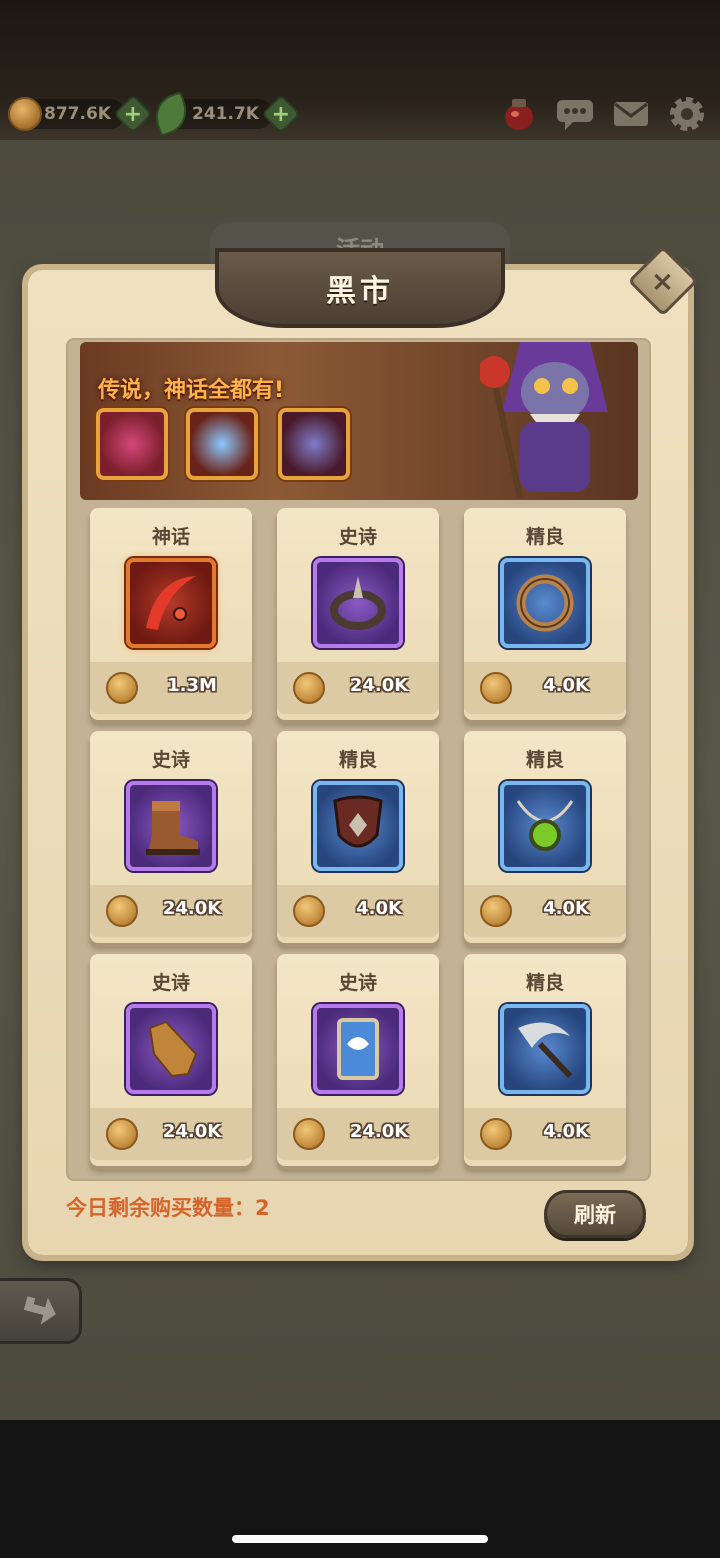 Image resolution: width=720 pixels, height=1558 pixels. What do you see at coordinates (603, 114) in the screenshot?
I see `top-icon-group` at bounding box center [603, 114].